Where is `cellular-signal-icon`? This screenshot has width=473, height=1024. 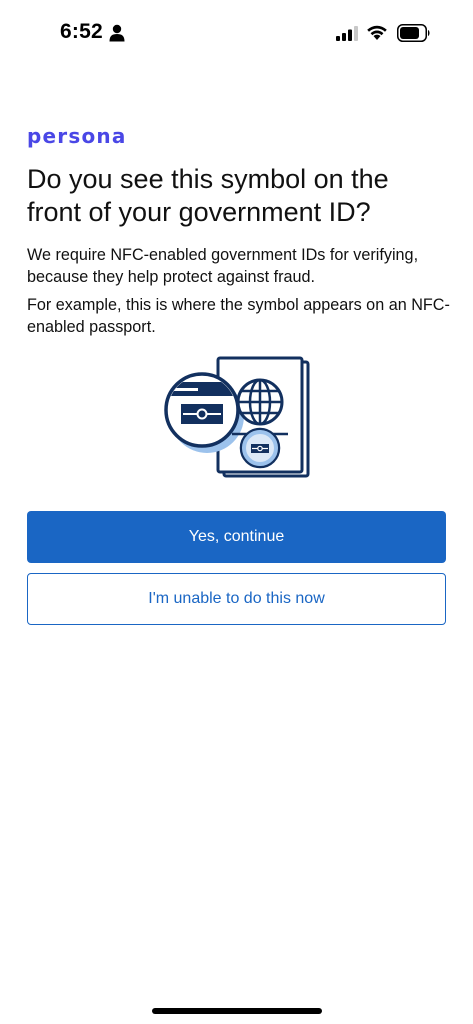
cellular-signal-icon is located at coordinates (347, 33).